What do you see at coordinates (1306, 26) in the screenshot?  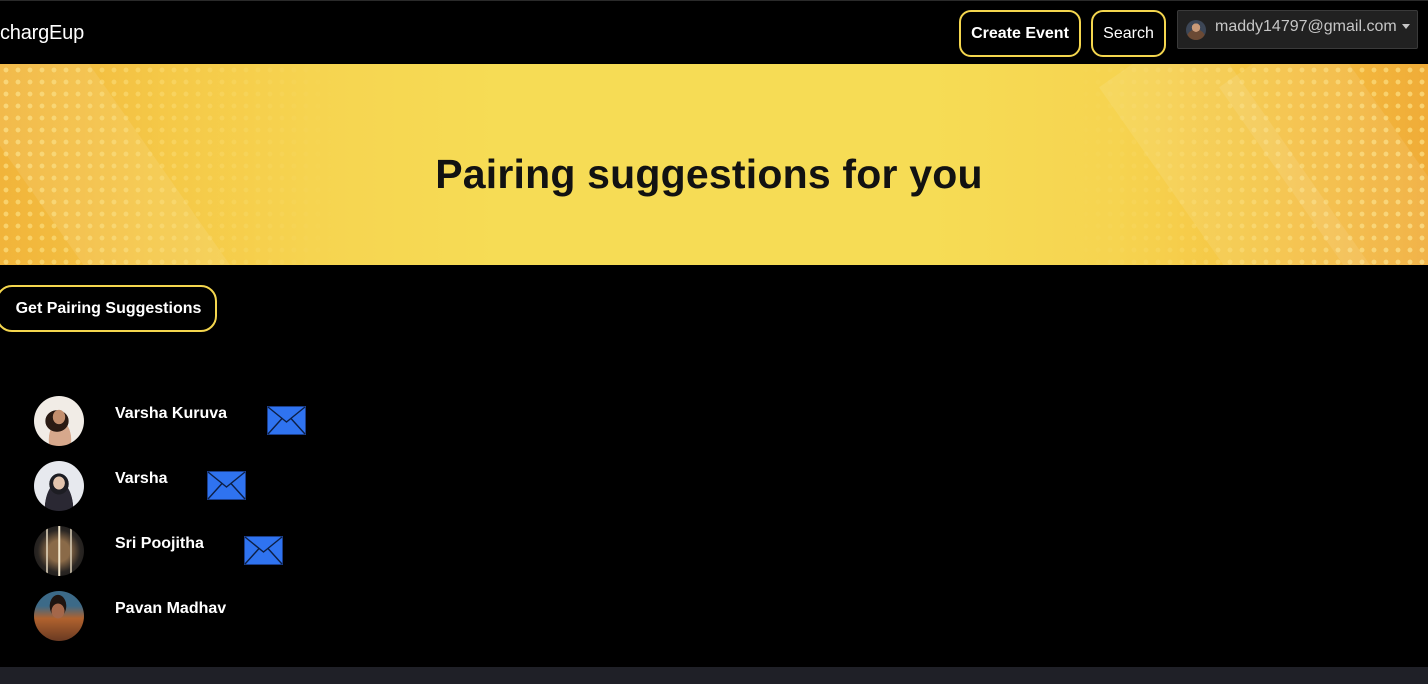 I see `user-email: maddy14797@gmail.com` at bounding box center [1306, 26].